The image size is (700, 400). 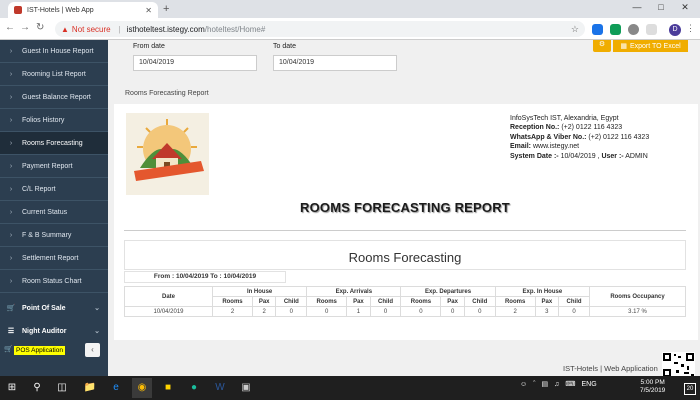 I want to click on sidebar-item-guest-balance-report: › Guest Balance Report, so click(x=54, y=97).